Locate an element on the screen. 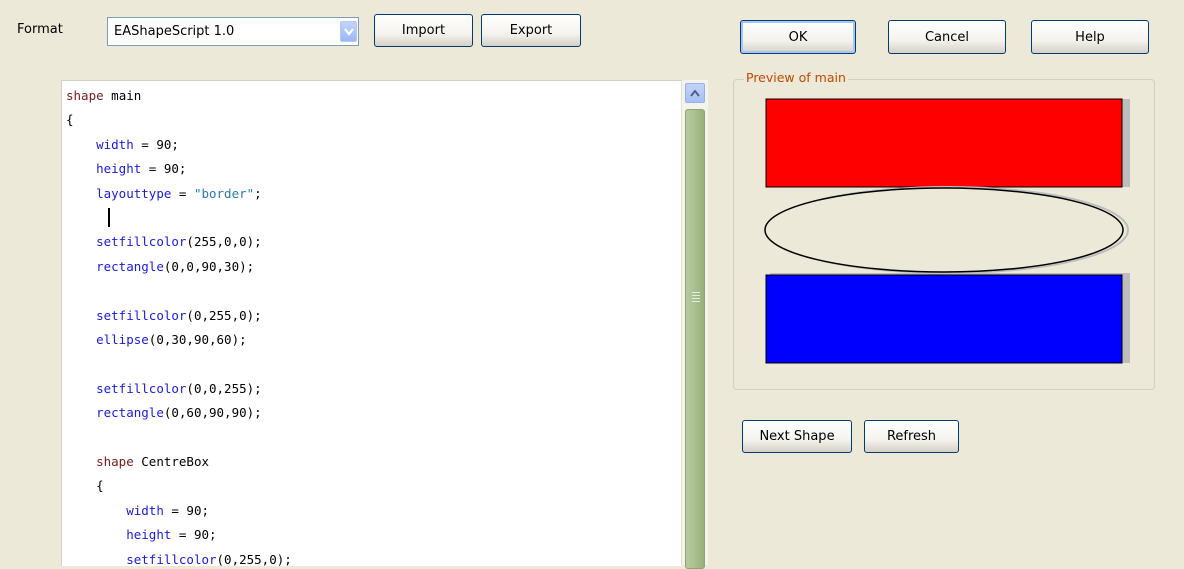 The image size is (1184, 569). refresh-button: Refresh is located at coordinates (911, 436).